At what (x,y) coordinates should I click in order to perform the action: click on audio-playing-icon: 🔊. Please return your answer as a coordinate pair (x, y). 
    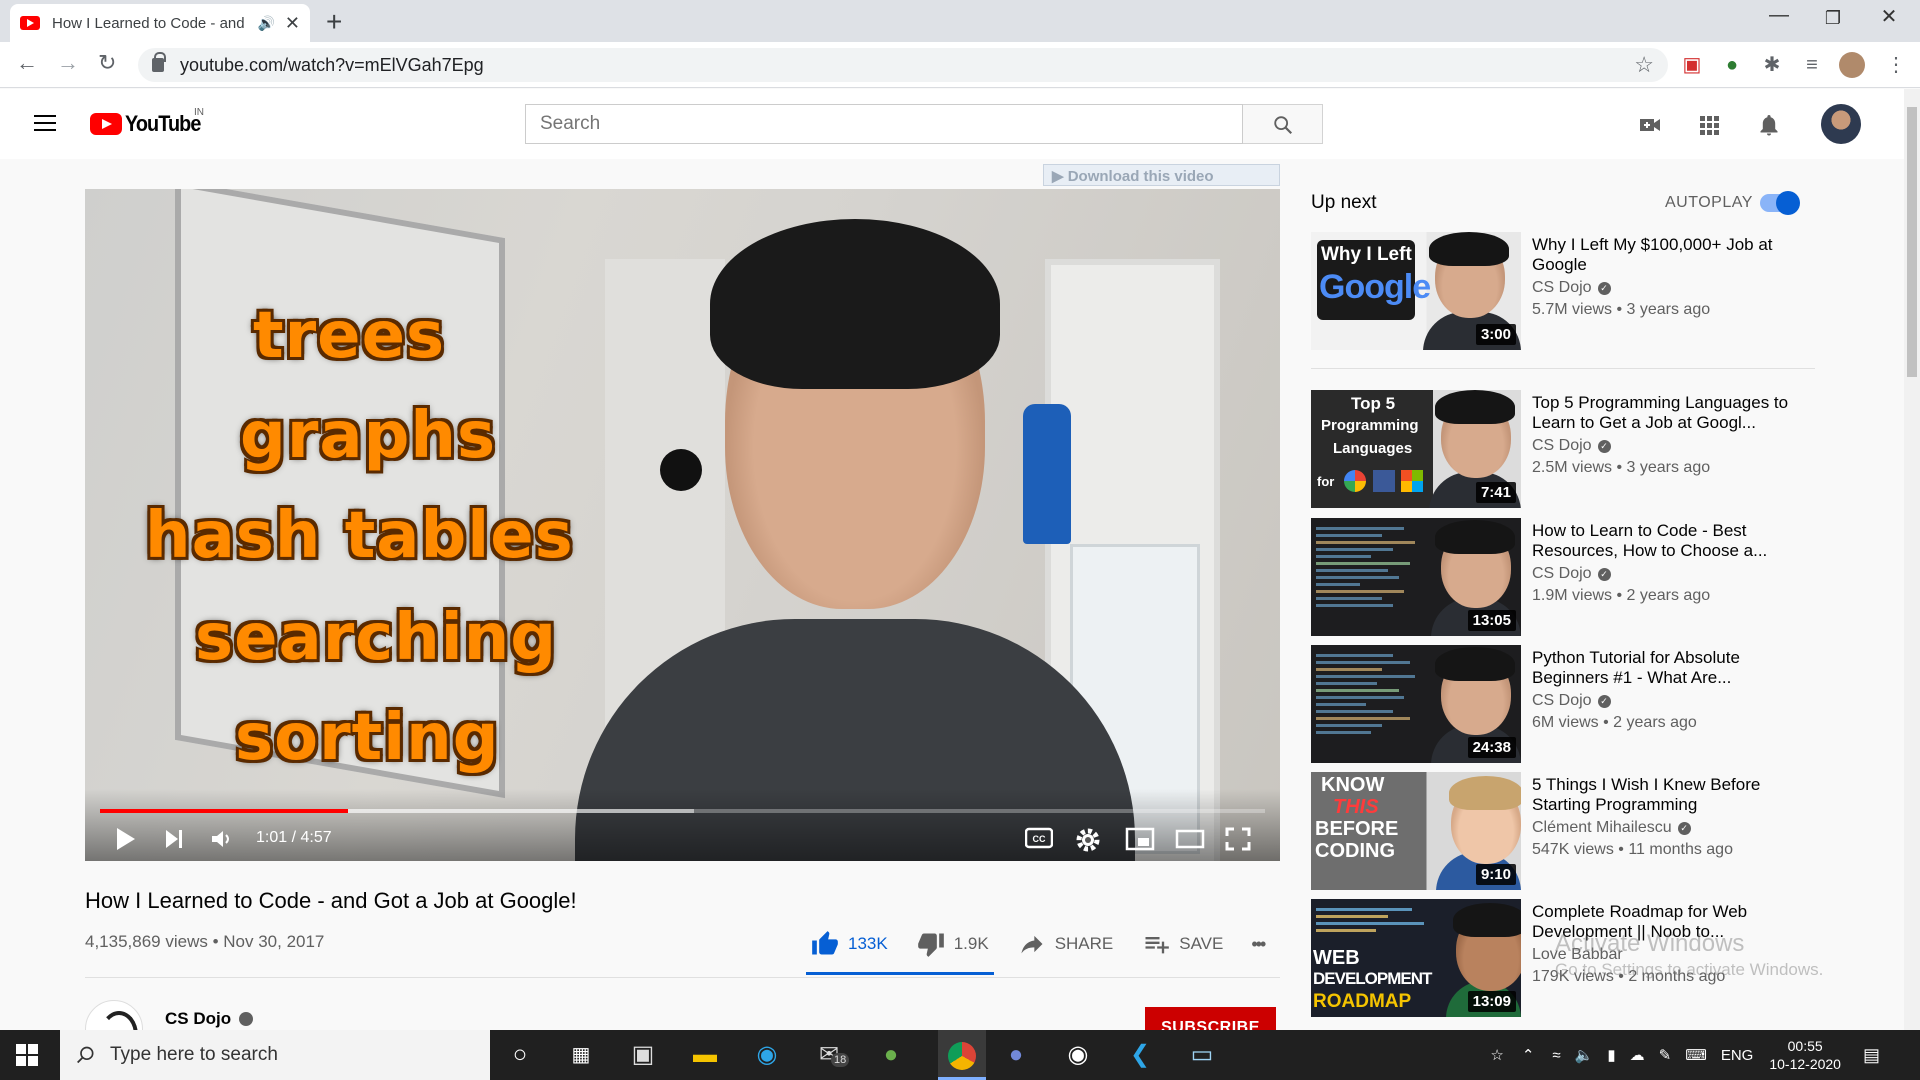
    Looking at the image, I should click on (265, 23).